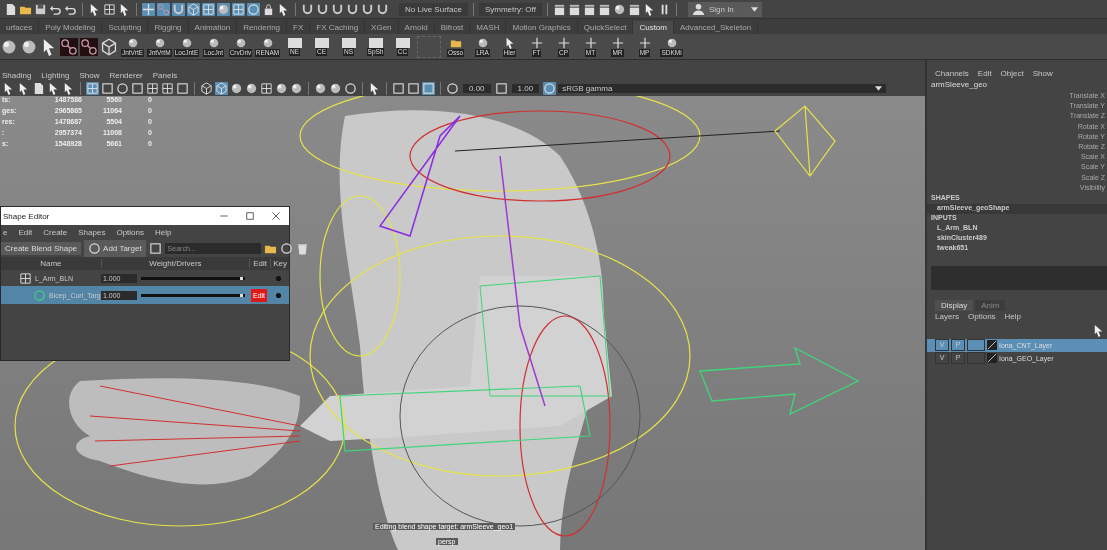  I want to click on menu-item: Shapes, so click(92, 232).